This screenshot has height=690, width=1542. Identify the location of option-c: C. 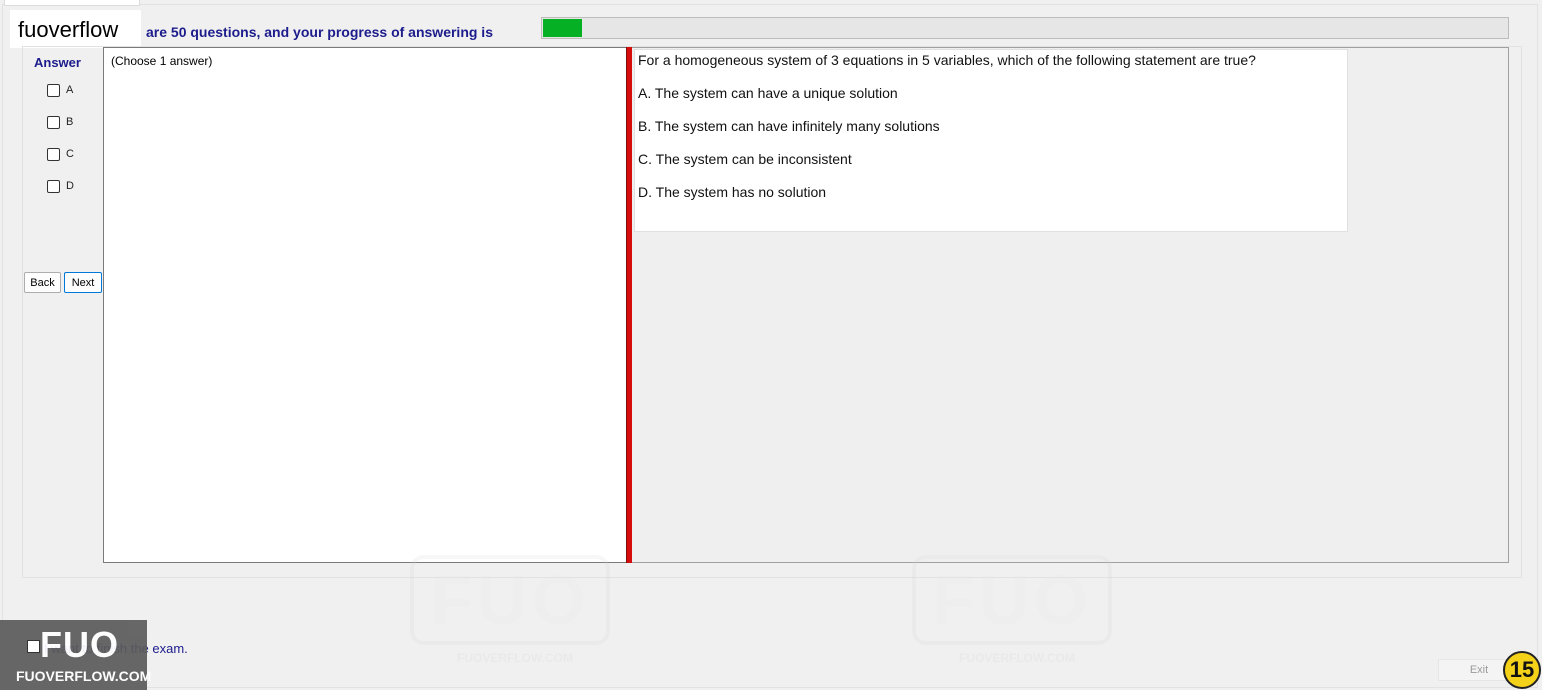
(60, 154).